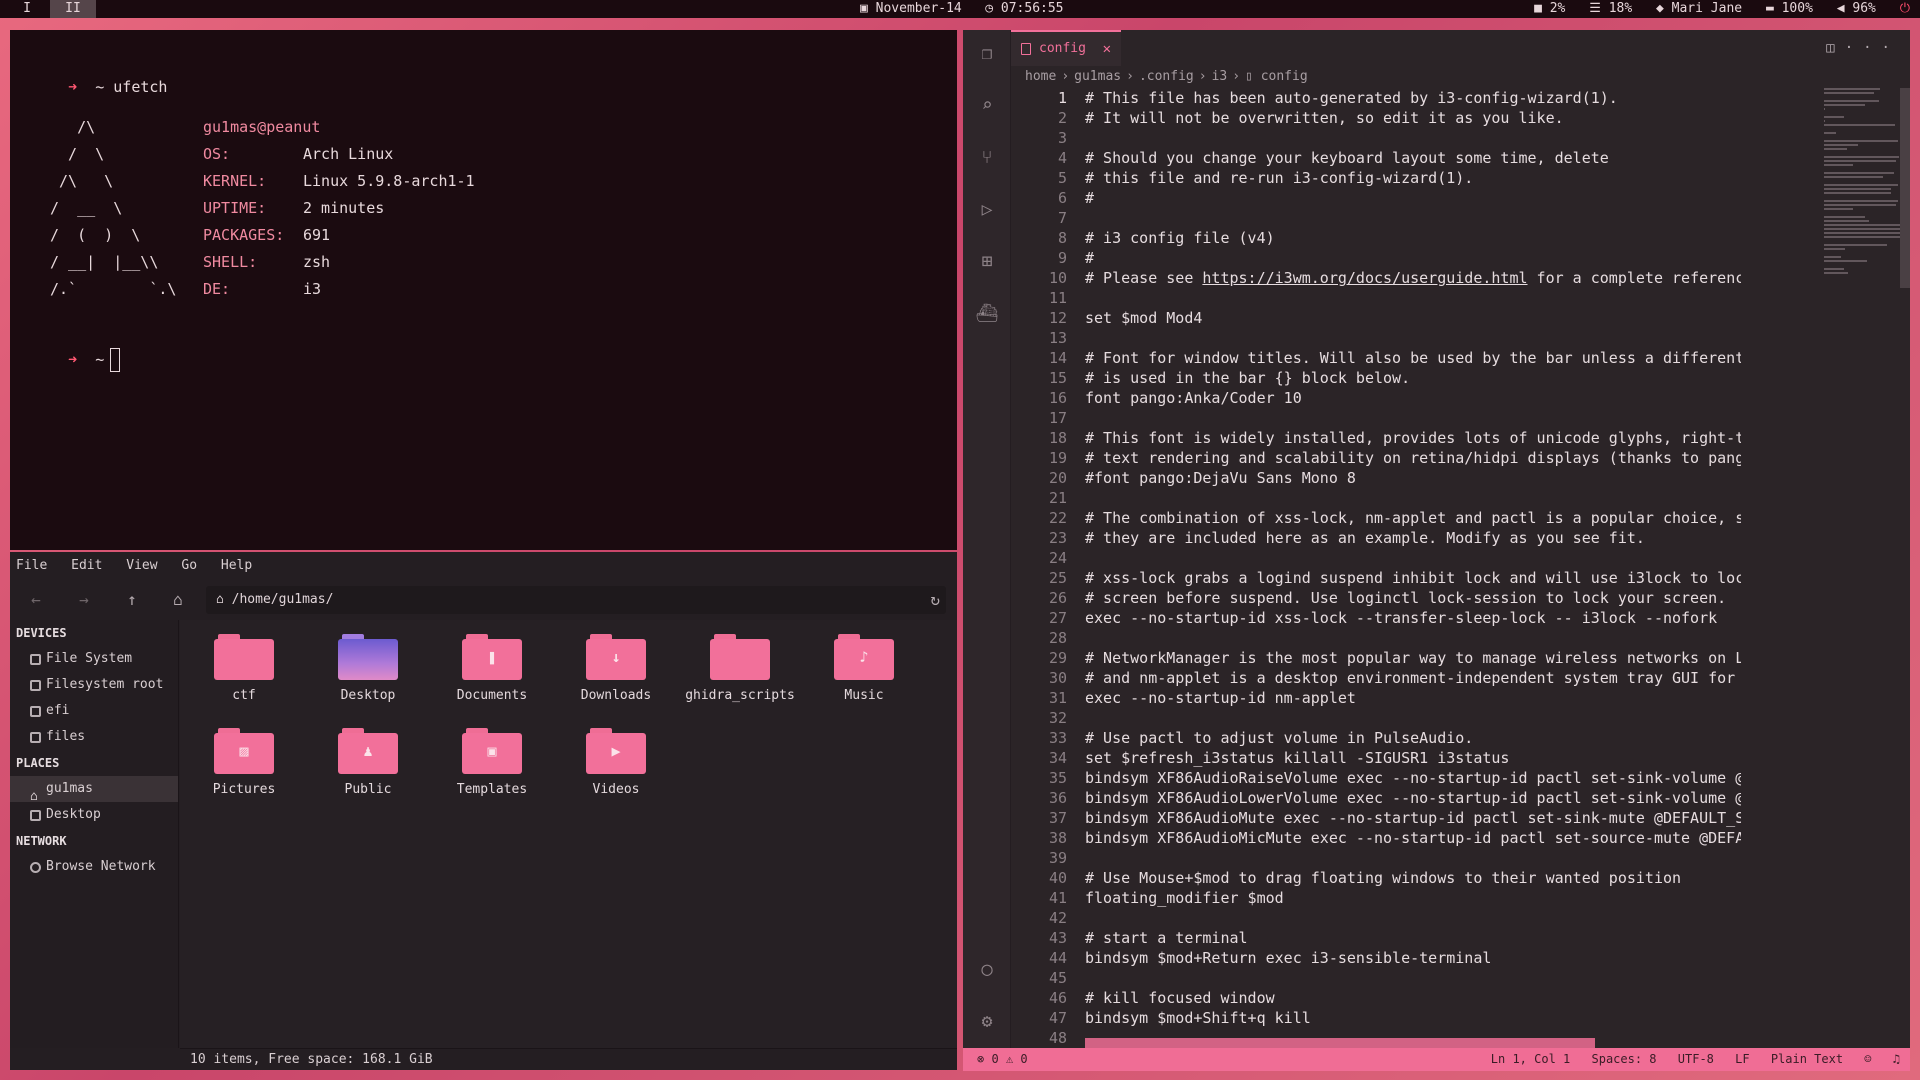 The width and height of the screenshot is (1920, 1080). What do you see at coordinates (244, 762) in the screenshot?
I see `folder-item-pictures: ▨ Pictures` at bounding box center [244, 762].